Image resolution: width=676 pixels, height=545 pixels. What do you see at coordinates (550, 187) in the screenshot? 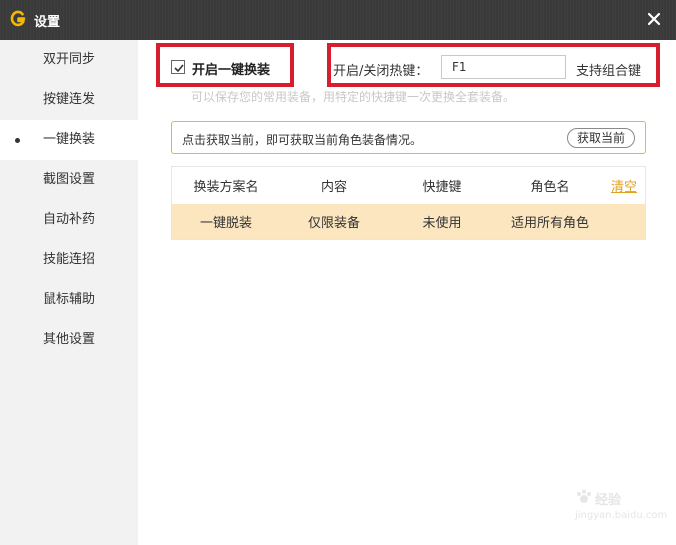
I see `header-role-name: 角色名` at bounding box center [550, 187].